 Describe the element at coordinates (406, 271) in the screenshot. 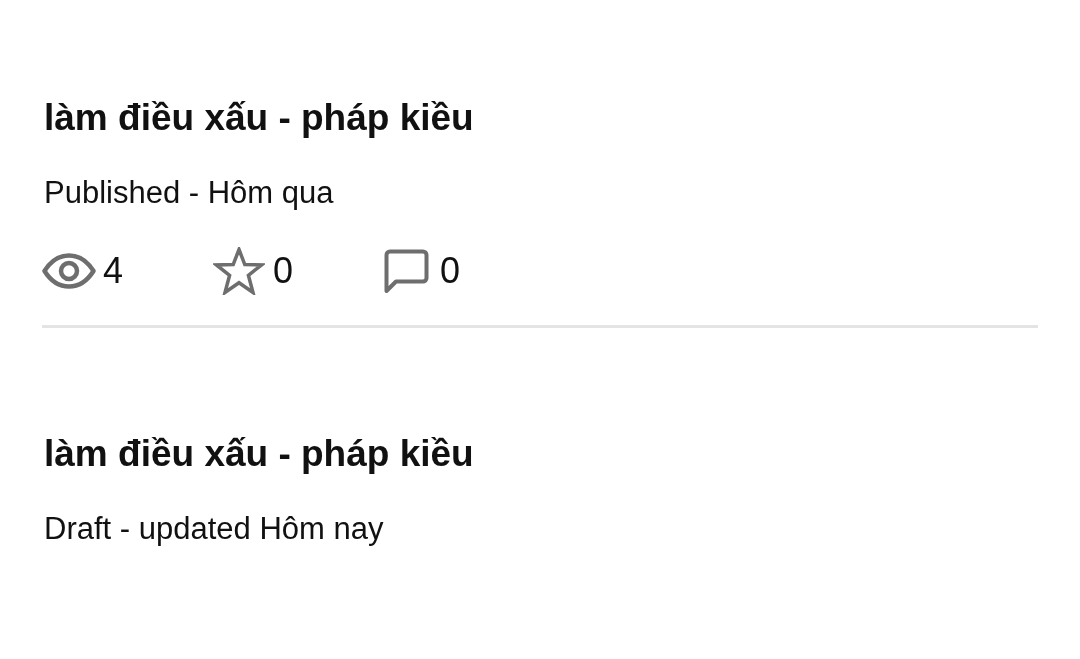

I see `speech-bubble-icon` at that location.